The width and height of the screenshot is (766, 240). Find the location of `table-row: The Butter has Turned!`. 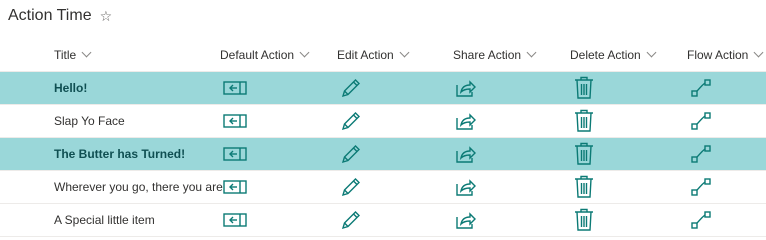

table-row: The Butter has Turned! is located at coordinates (383, 154).